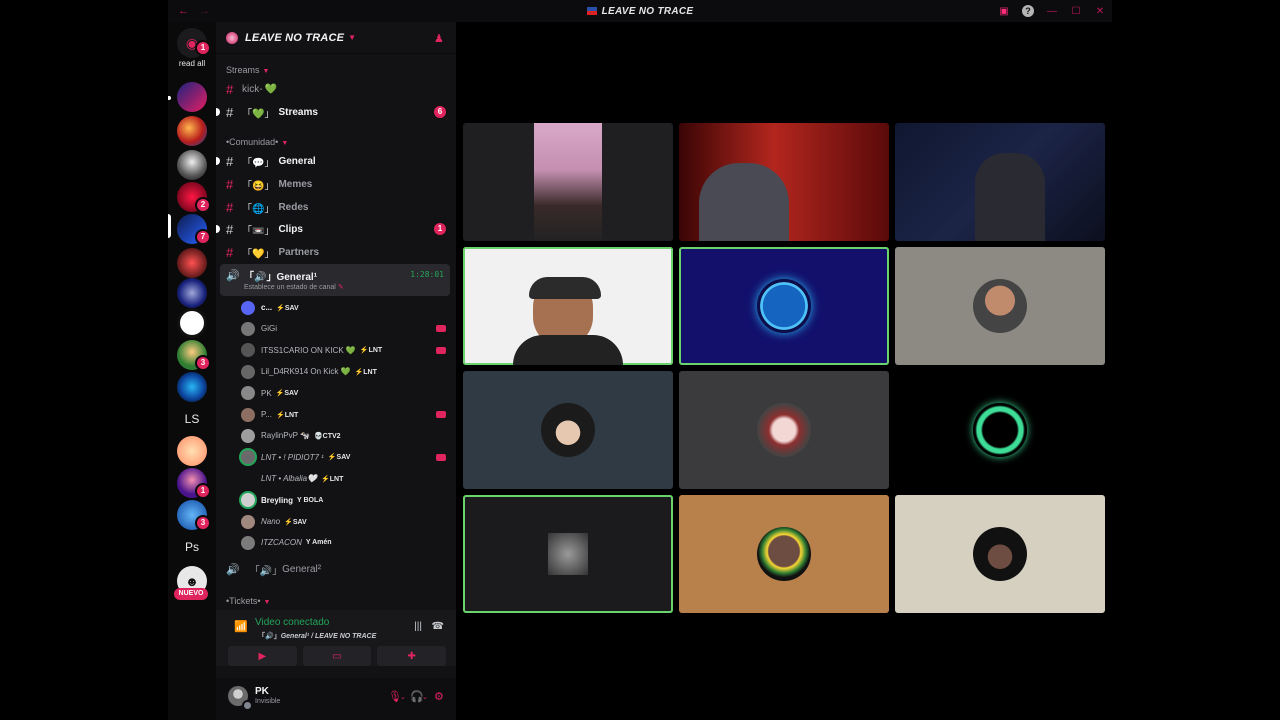 This screenshot has height=720, width=1280. I want to click on channel-streams: # 「💚」 Streams 6, so click(332, 112).